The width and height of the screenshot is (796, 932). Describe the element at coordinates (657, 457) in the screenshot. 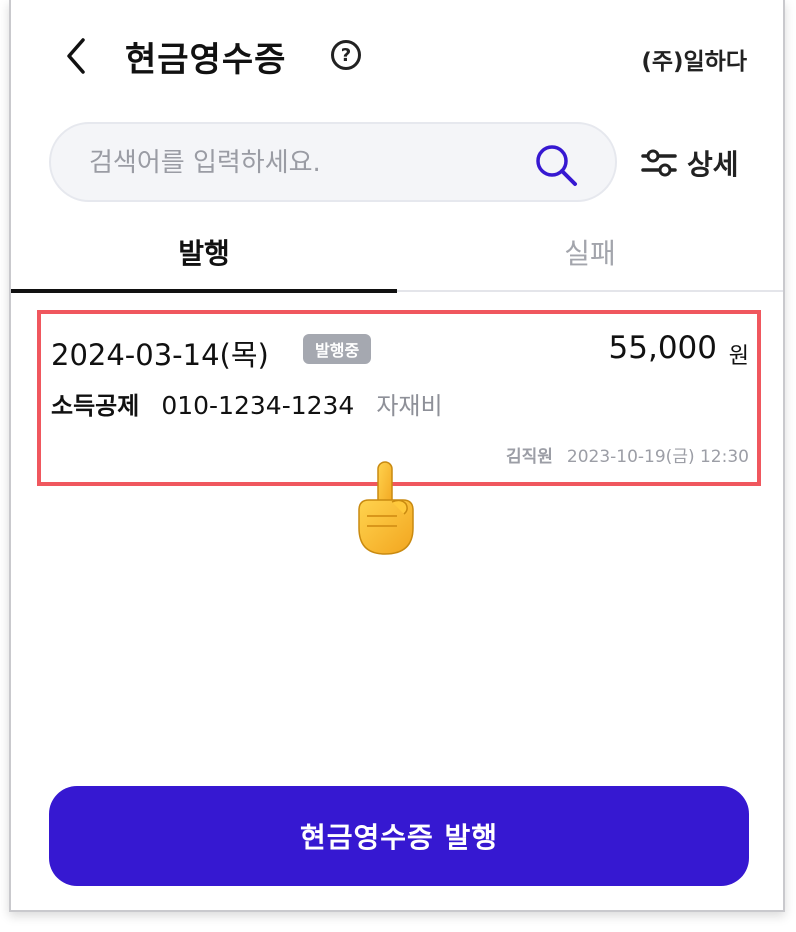

I see `receipt-created-time: 2023-10-19(금) 12:30` at that location.